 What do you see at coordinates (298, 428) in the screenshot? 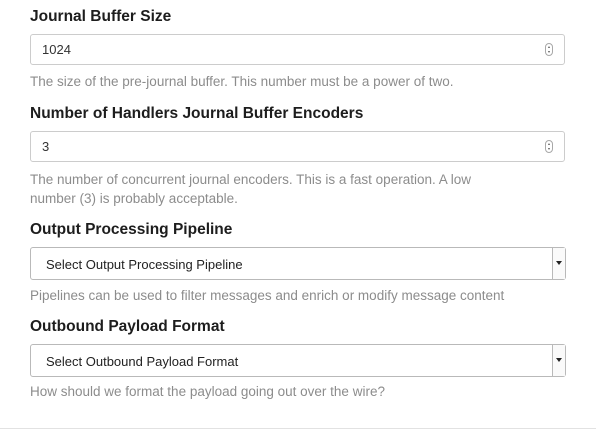
I see `divider` at bounding box center [298, 428].